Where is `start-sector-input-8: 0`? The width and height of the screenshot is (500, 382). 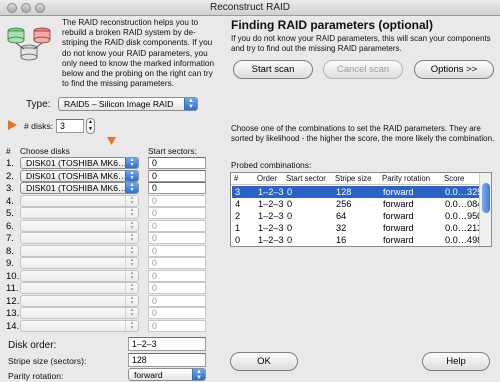 start-sector-input-8: 0 is located at coordinates (177, 250).